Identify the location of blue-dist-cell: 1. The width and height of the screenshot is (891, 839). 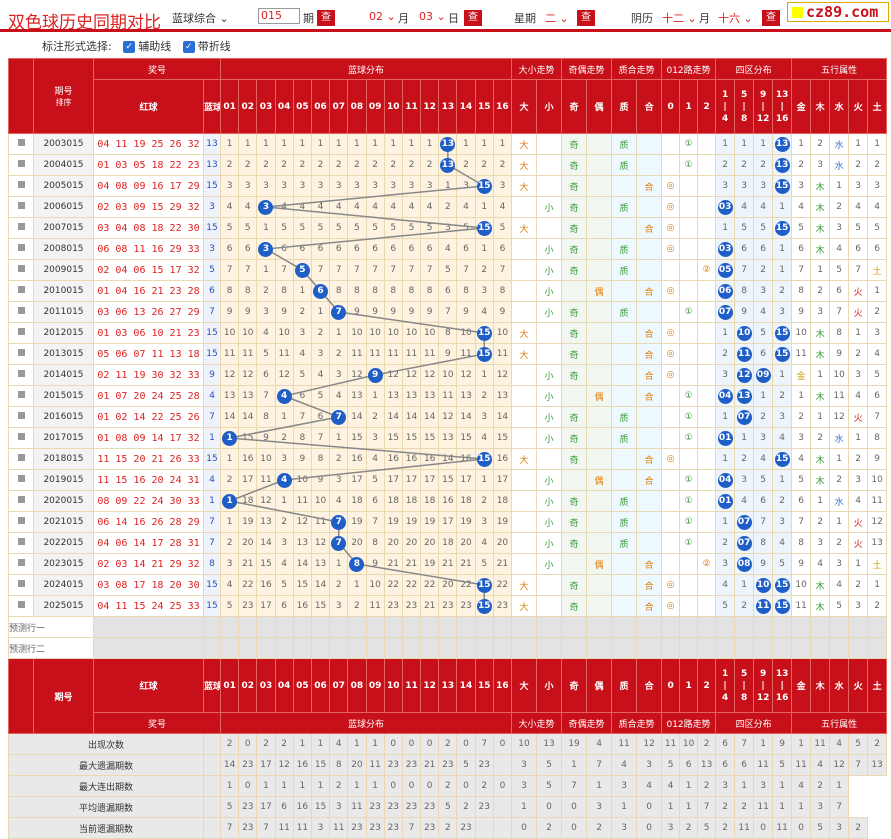
(266, 144).